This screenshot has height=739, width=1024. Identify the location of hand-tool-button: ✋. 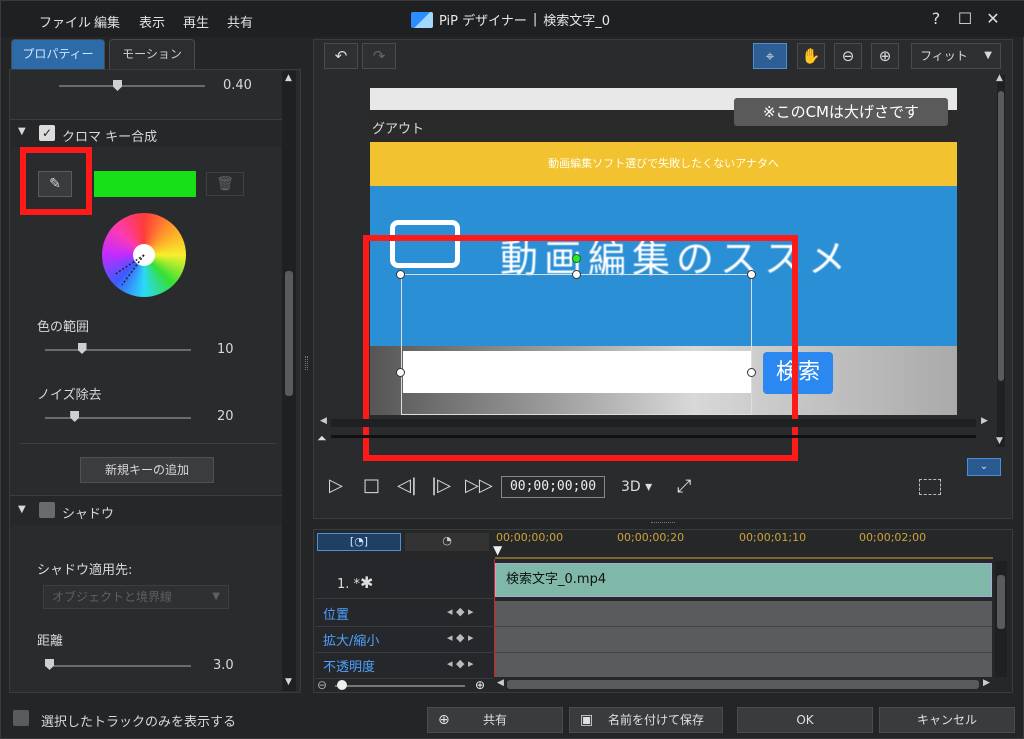
(811, 56).